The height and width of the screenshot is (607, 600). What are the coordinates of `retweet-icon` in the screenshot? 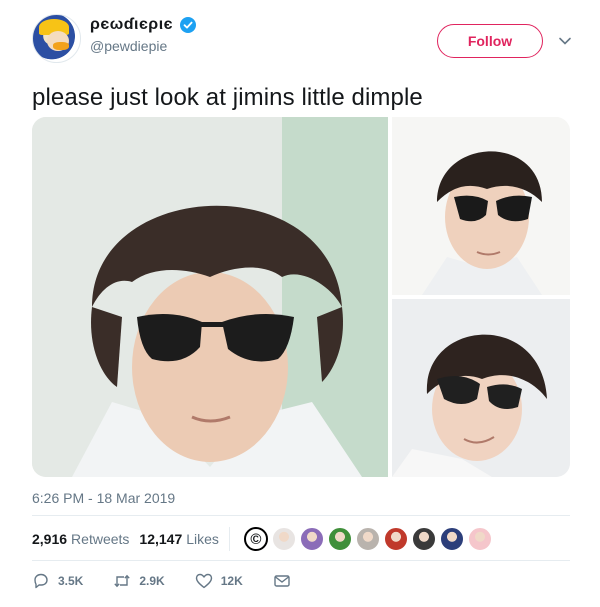 It's located at (122, 581).